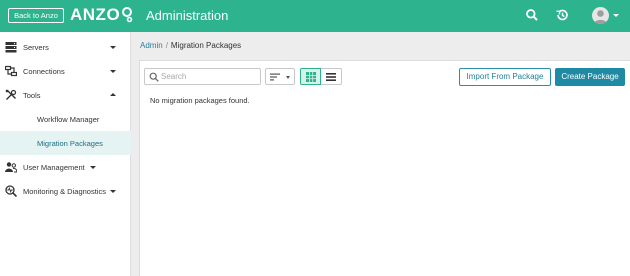  I want to click on sidebar-subitem-label: Migration Packages, so click(70, 143).